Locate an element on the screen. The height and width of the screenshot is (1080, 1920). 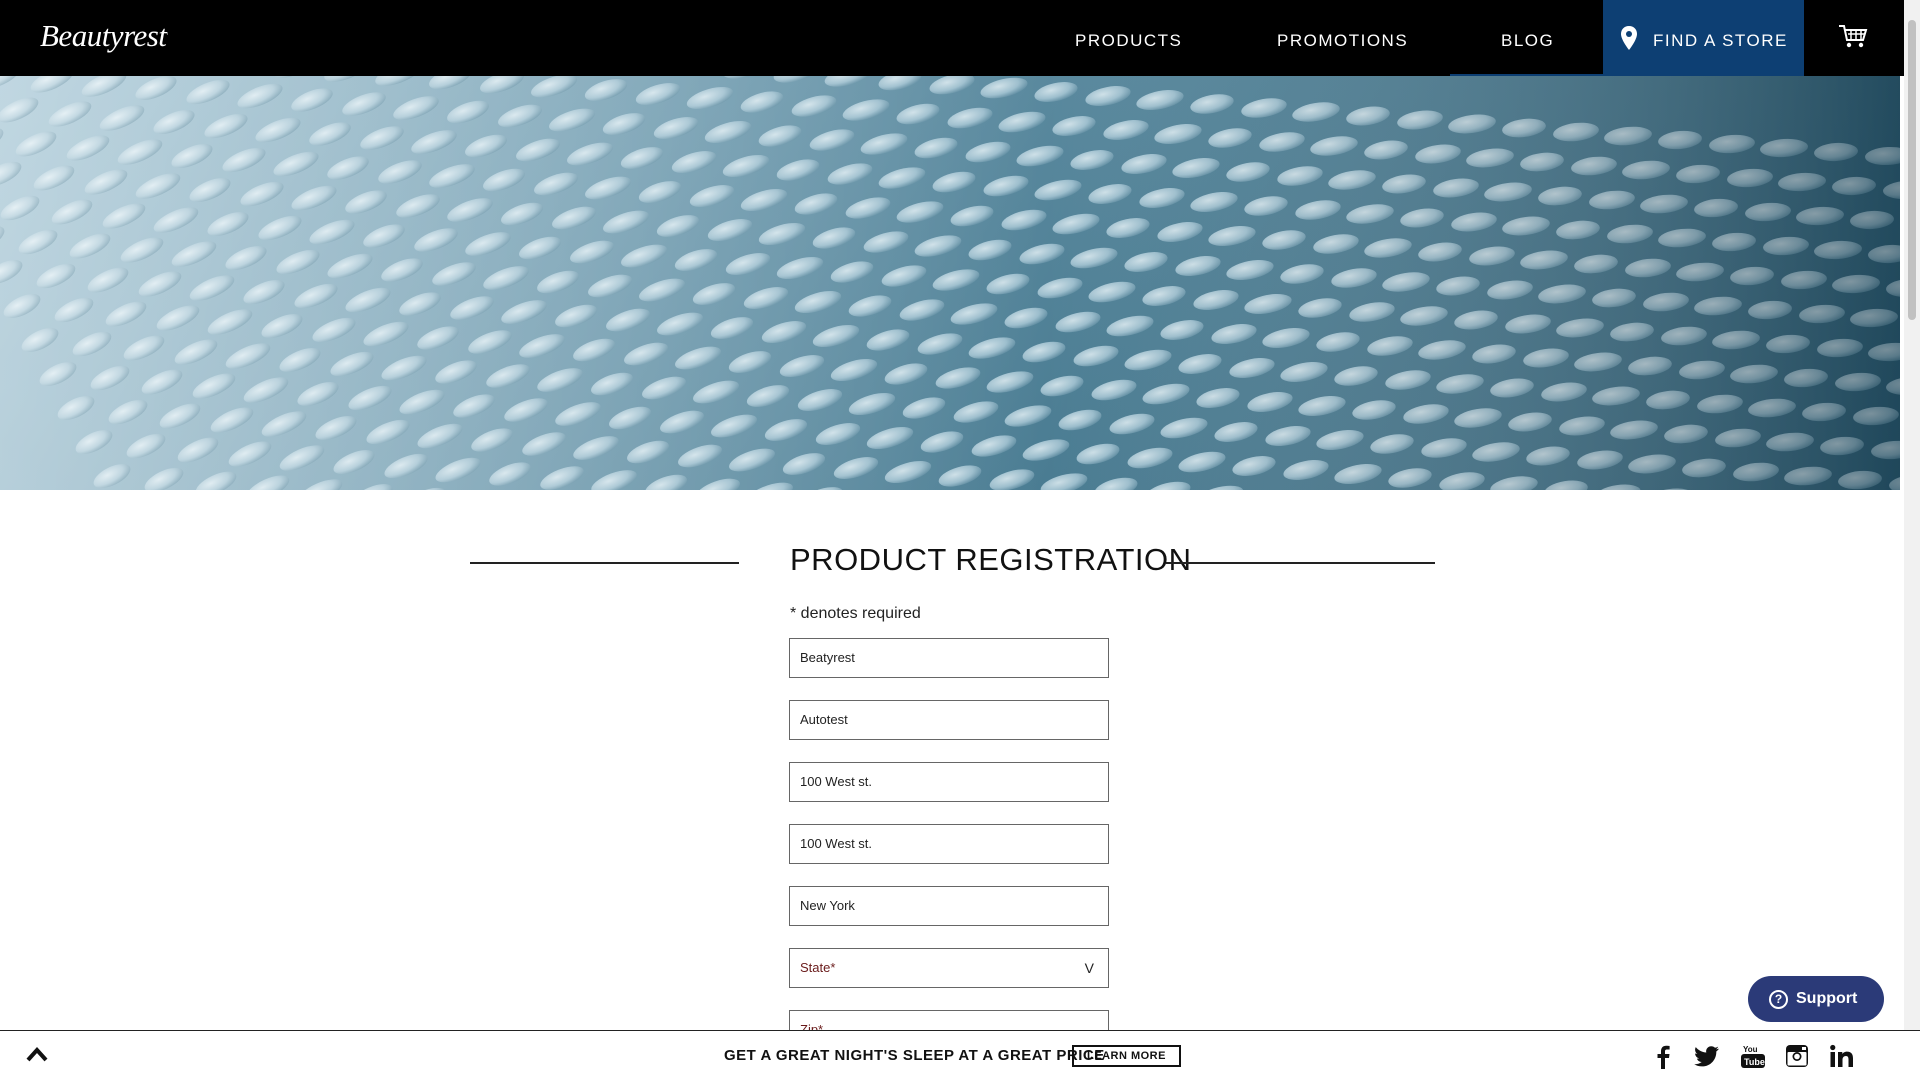
map-pin-icon is located at coordinates (1629, 38).